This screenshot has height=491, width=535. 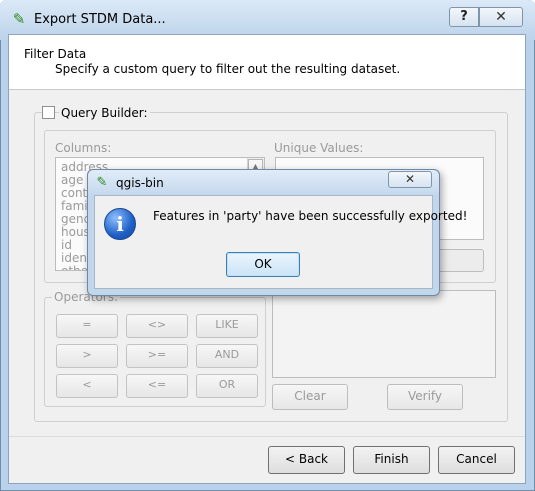 What do you see at coordinates (425, 397) in the screenshot?
I see `verify-button: Verify` at bounding box center [425, 397].